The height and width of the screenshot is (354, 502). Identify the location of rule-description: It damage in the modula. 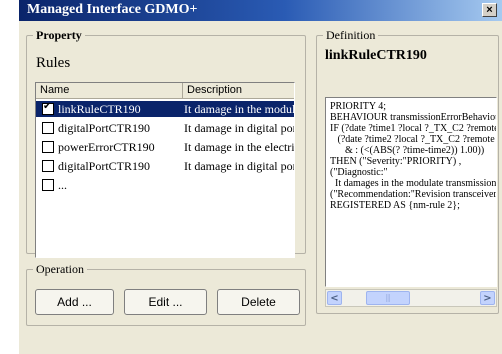
(239, 109).